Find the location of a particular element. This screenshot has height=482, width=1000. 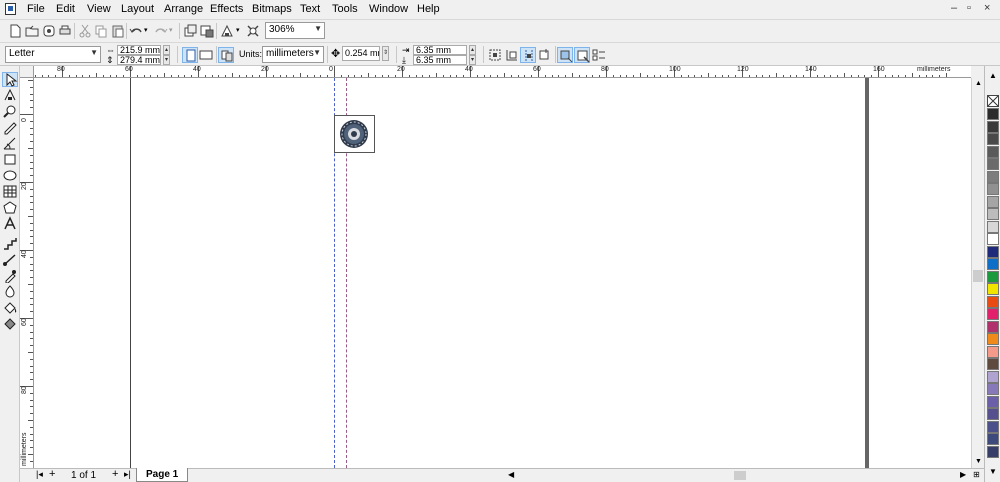

menu-text: Text is located at coordinates (310, 9).